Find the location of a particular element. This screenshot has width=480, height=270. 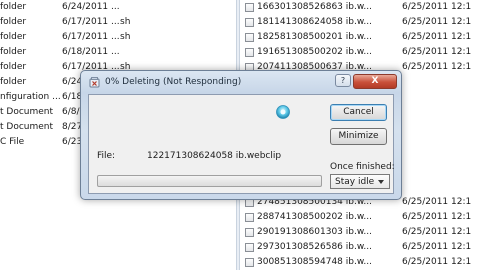

file-row: 191651308500202 ib.w... 6/25/2011 12:1 is located at coordinates (360, 52).